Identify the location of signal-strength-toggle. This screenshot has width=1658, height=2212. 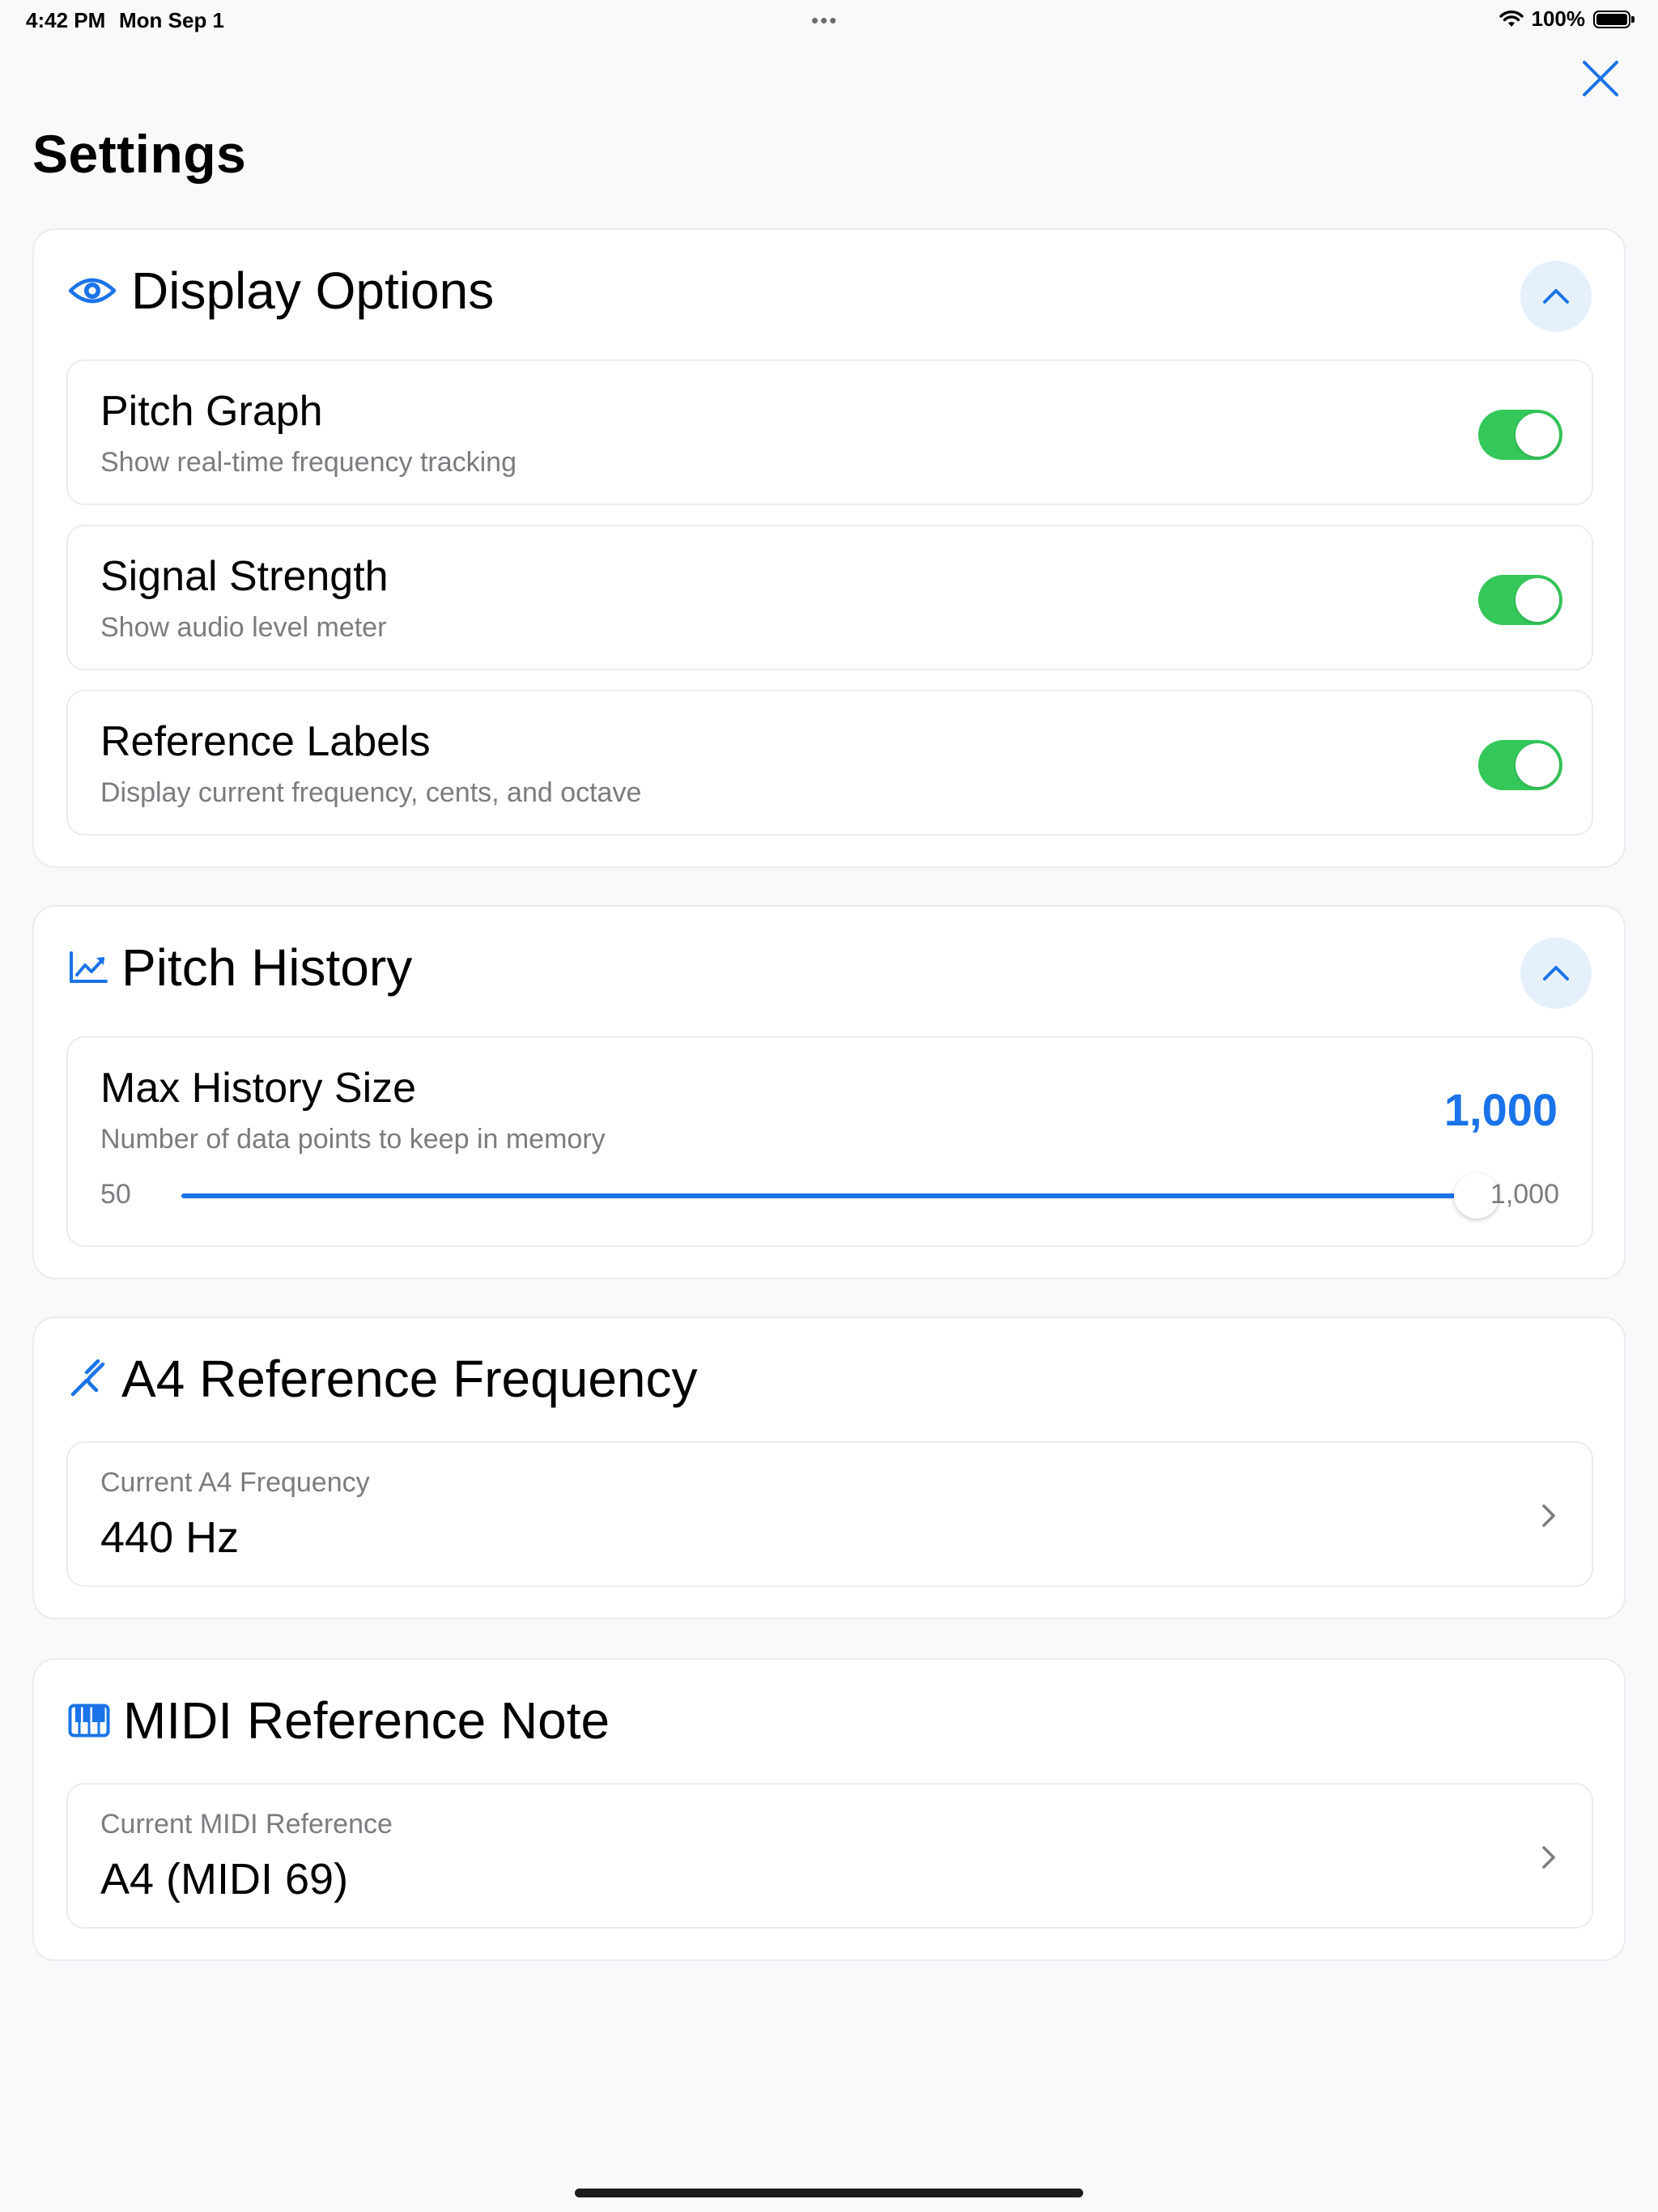
(1520, 600).